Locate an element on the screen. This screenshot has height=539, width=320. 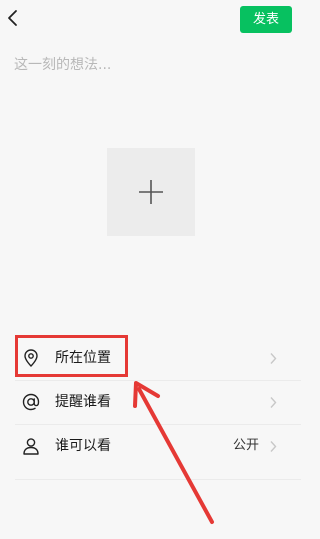
chevron-left-icon is located at coordinates (12, 18).